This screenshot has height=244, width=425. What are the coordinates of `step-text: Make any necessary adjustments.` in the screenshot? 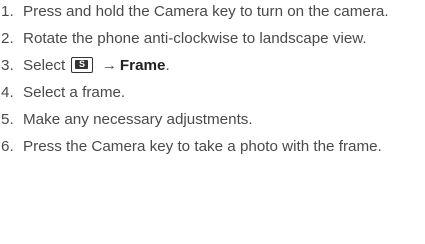 It's located at (138, 119).